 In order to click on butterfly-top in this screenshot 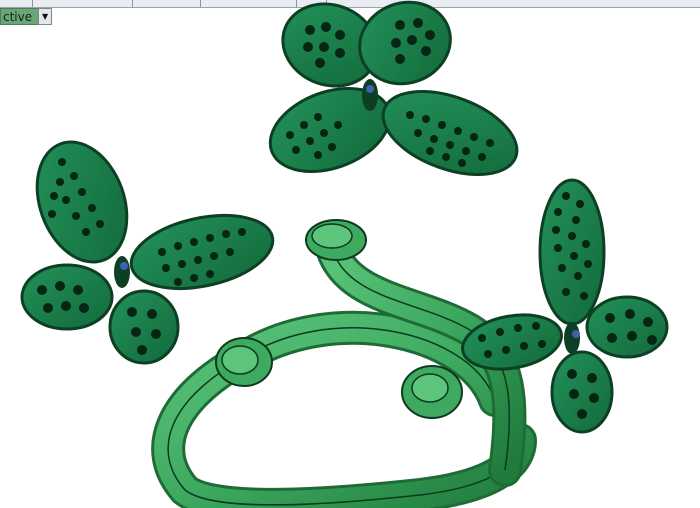, I will do `click(393, 88)`.